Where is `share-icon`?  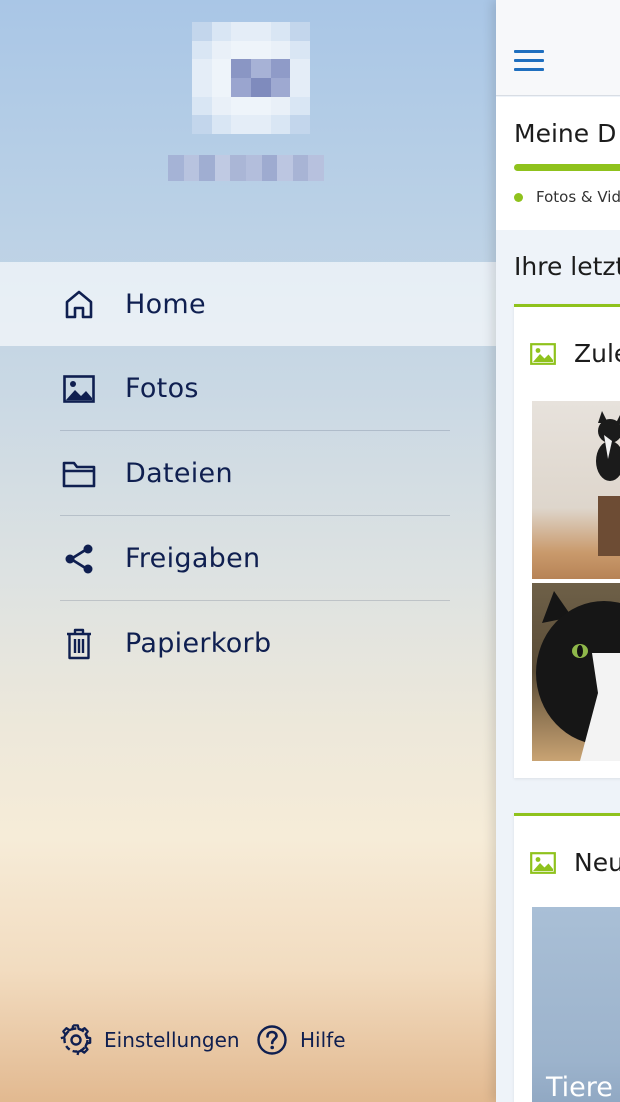 share-icon is located at coordinates (79, 559).